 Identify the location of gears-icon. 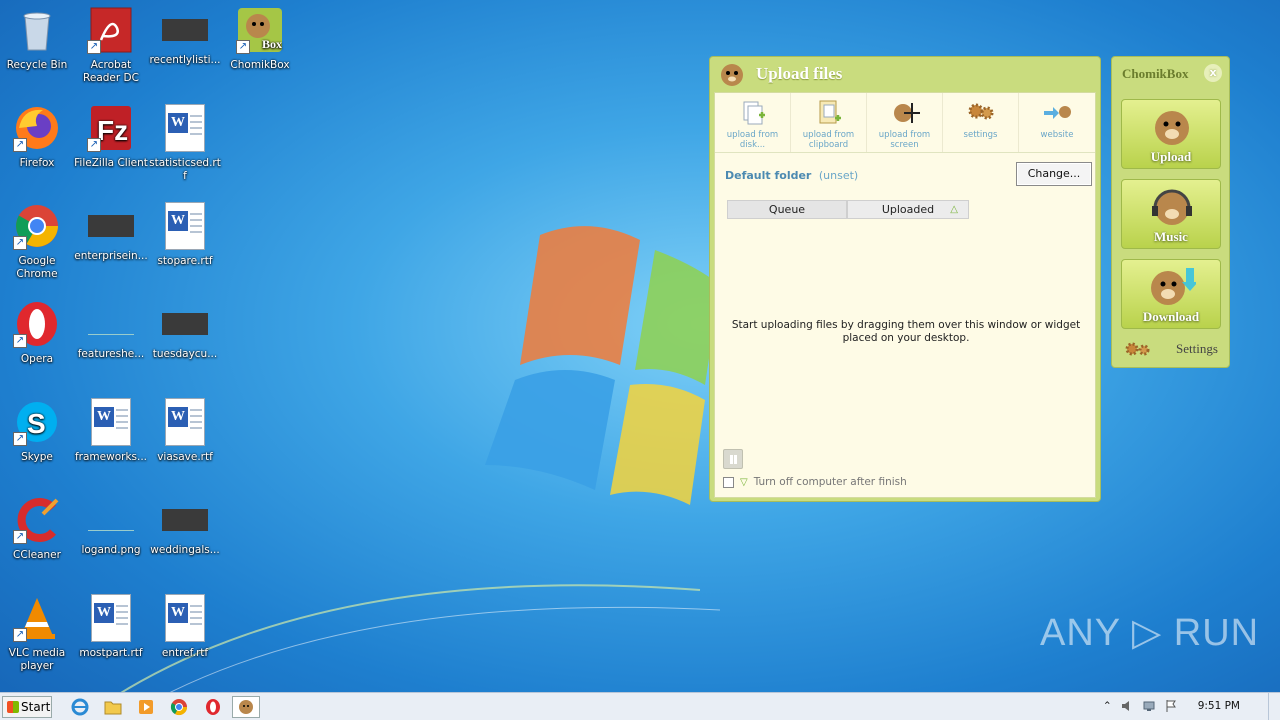
(1137, 349).